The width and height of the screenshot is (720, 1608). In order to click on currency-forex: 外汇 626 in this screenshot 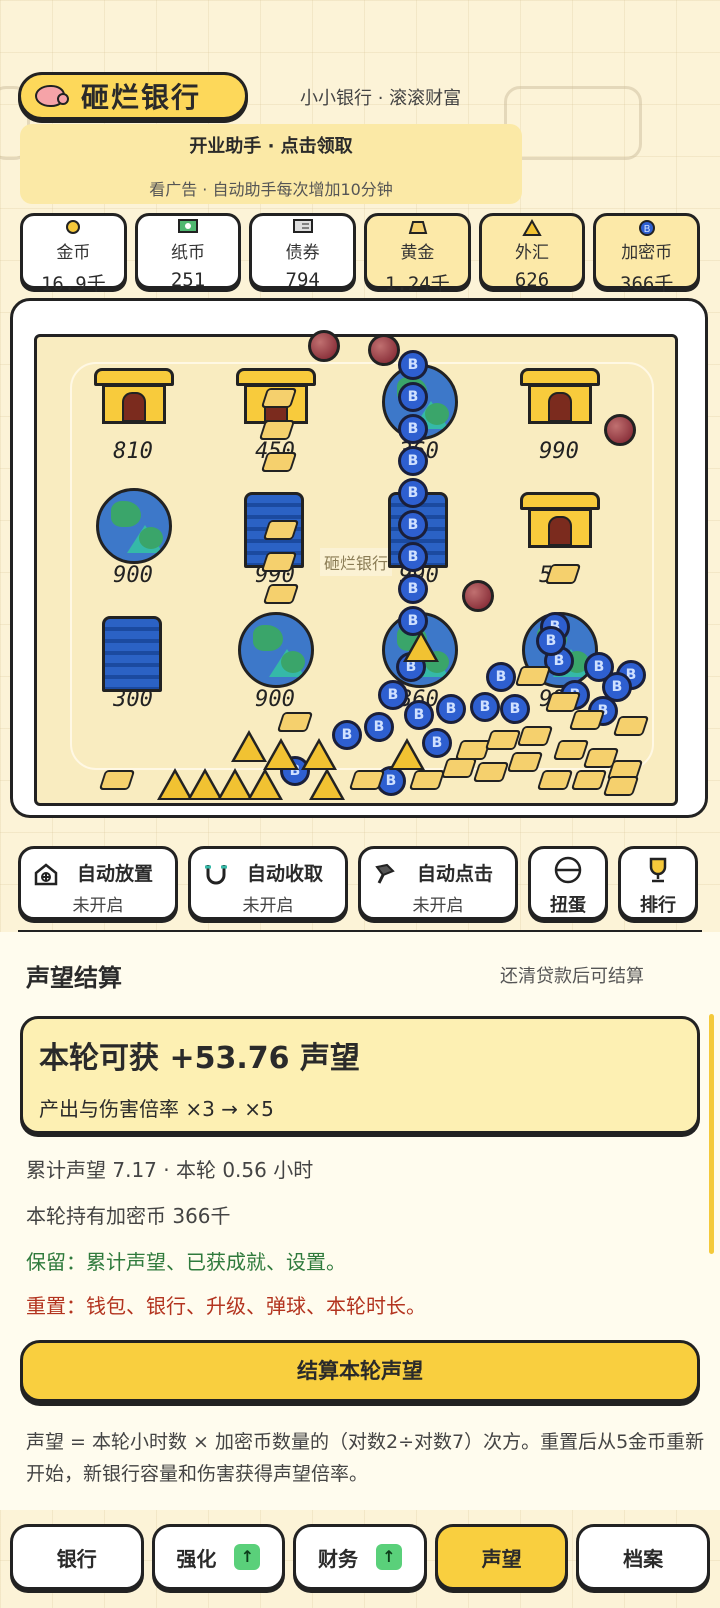, I will do `click(532, 252)`.